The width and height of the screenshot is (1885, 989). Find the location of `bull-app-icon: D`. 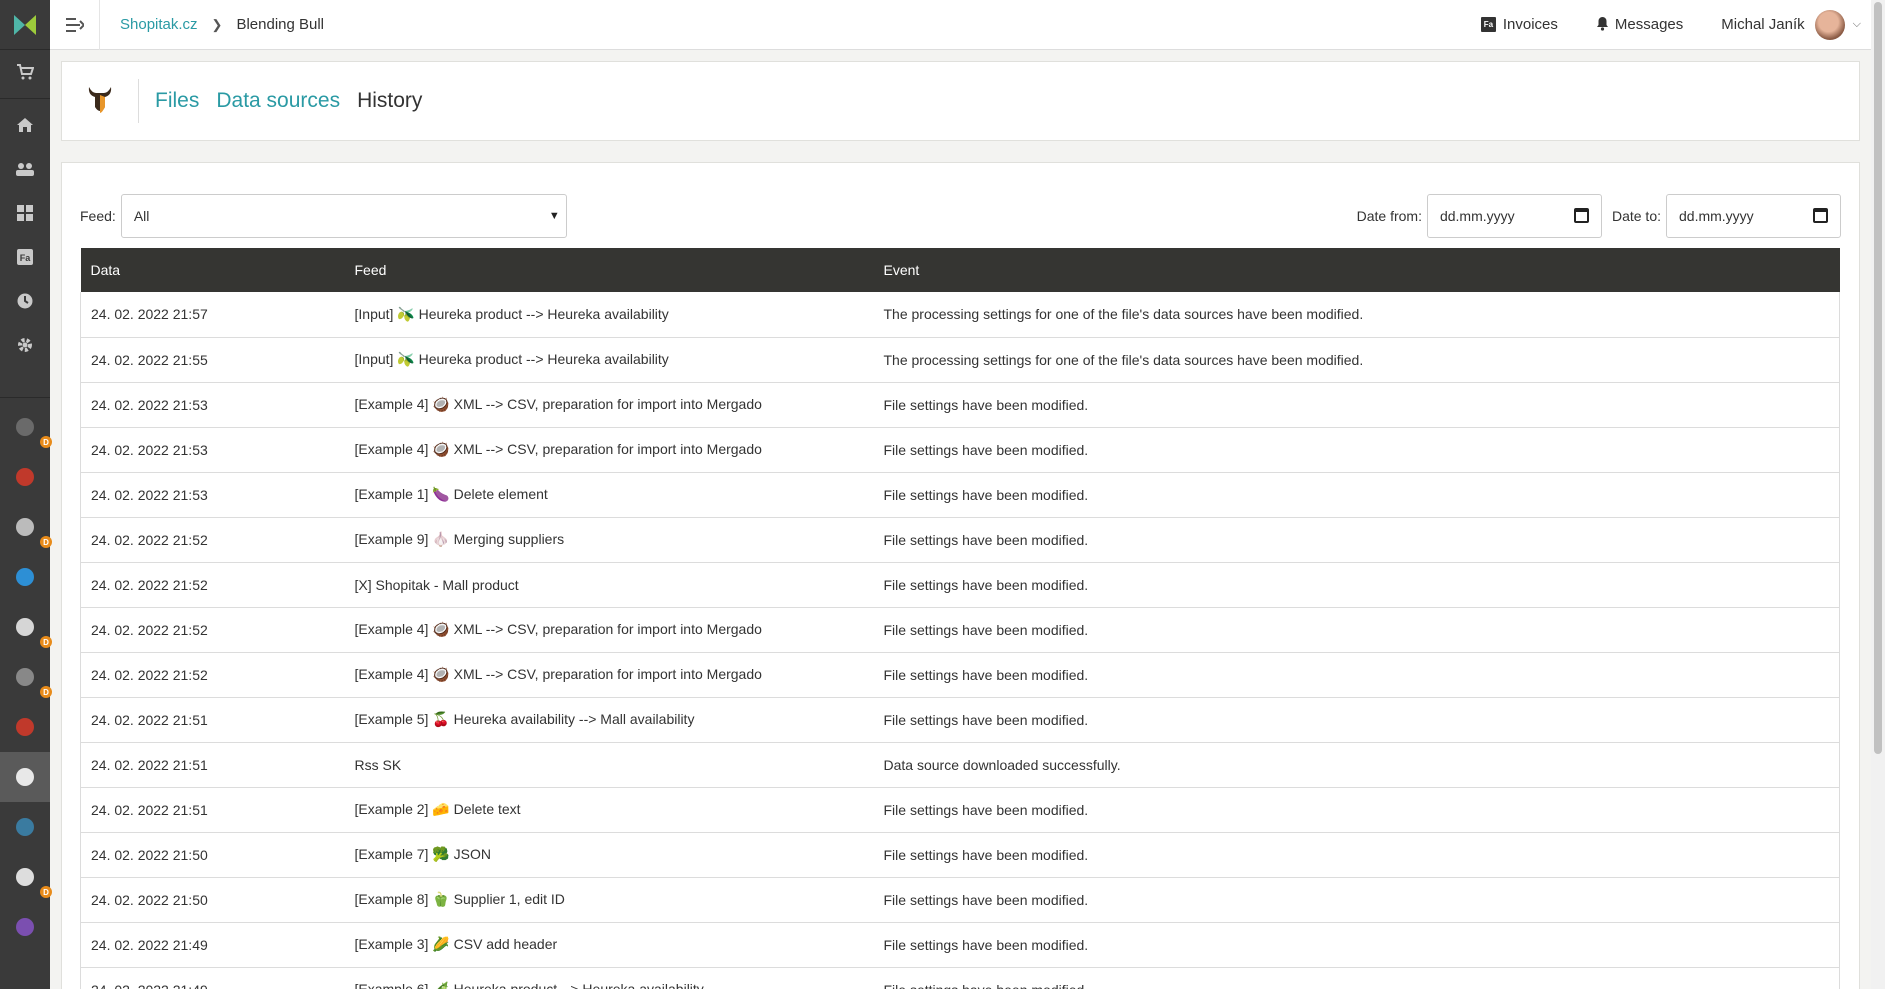

bull-app-icon: D is located at coordinates (26, 627).